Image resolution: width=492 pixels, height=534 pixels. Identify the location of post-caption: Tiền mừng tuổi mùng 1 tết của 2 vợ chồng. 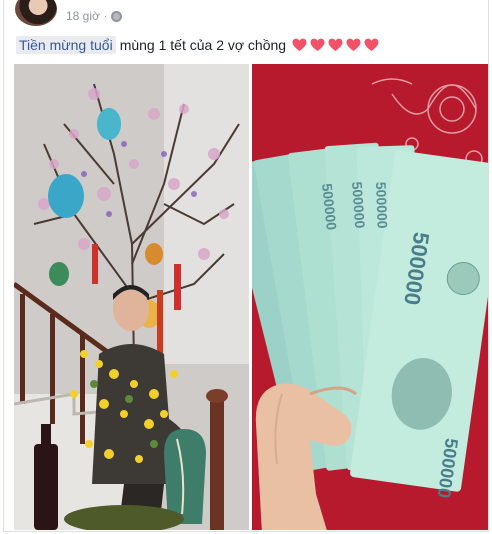
(197, 45).